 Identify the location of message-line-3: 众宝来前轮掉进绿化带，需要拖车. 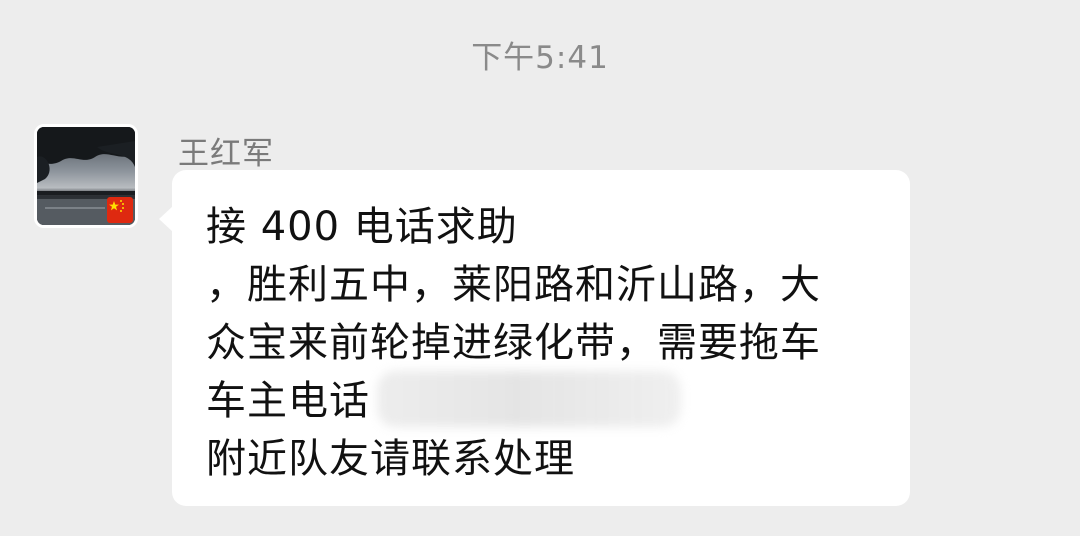
(513, 343).